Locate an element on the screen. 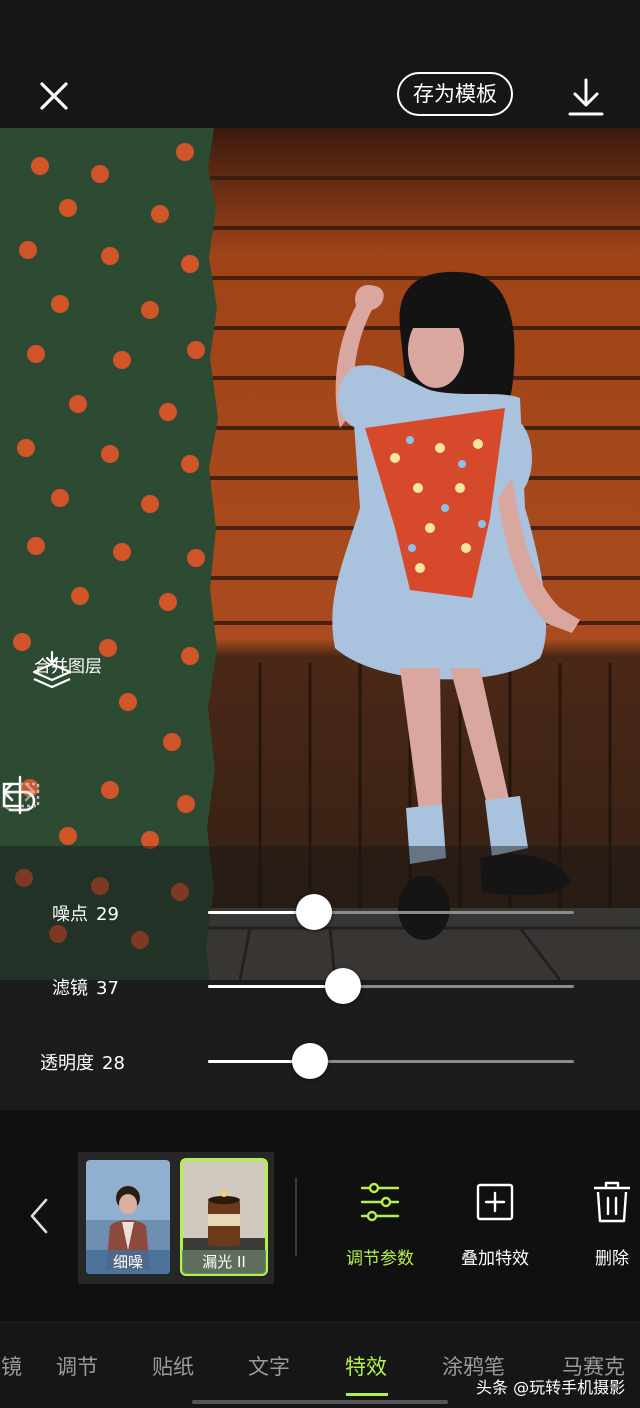 The height and width of the screenshot is (1408, 640). slider-filter-fill is located at coordinates (276, 986).